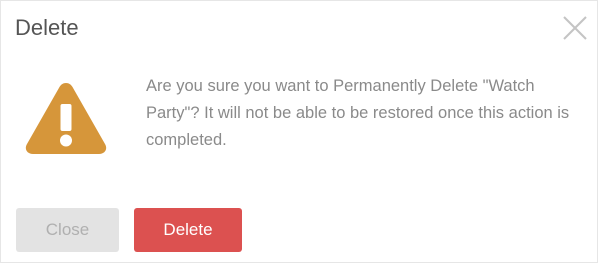 The height and width of the screenshot is (263, 598). I want to click on warning-triangle-icon, so click(66, 118).